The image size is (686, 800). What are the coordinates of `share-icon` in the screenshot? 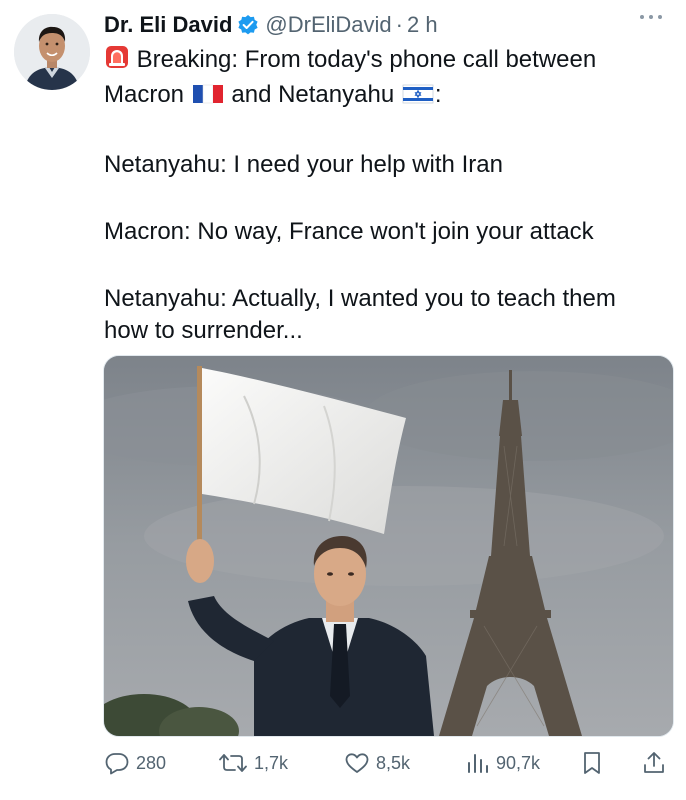 It's located at (654, 762).